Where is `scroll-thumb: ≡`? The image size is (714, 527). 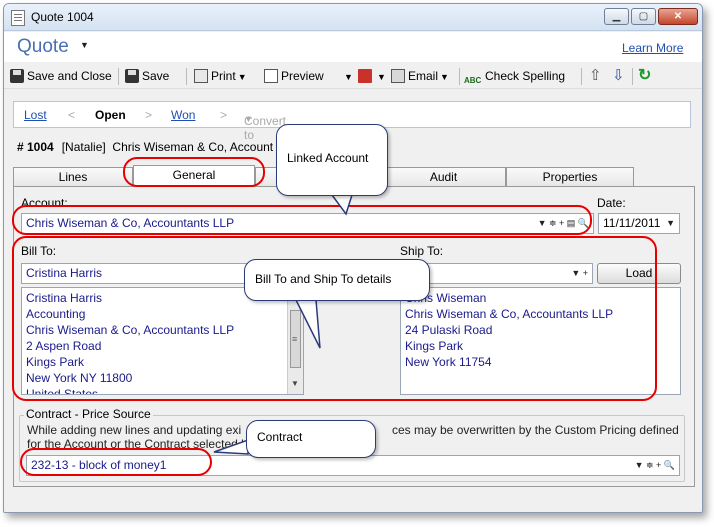
scroll-thumb: ≡ is located at coordinates (295, 339).